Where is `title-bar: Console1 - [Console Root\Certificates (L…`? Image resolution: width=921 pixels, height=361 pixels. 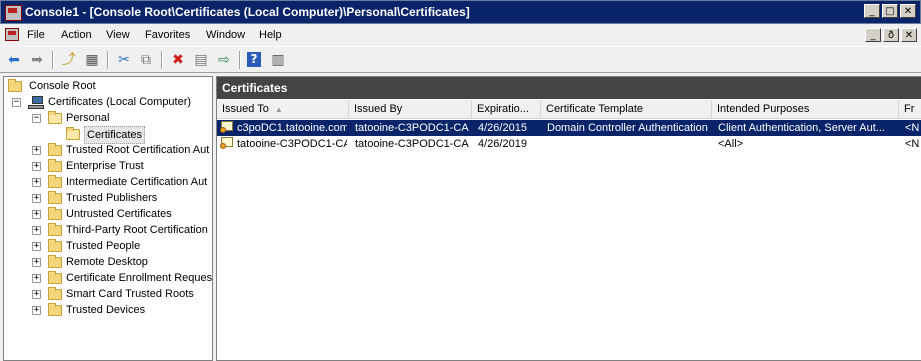 title-bar: Console1 - [Console Root\Certificates (L… is located at coordinates (460, 12).